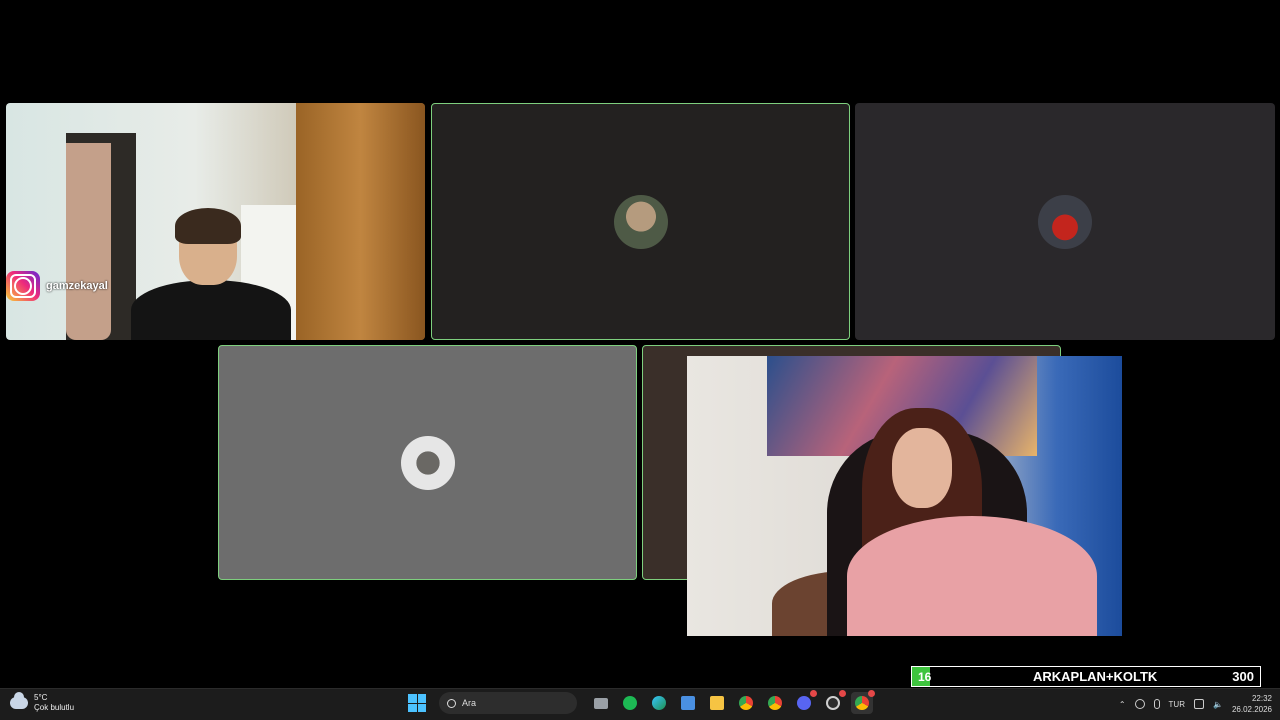  What do you see at coordinates (1252, 704) in the screenshot?
I see `clock: 22:32 26.02.2026` at bounding box center [1252, 704].